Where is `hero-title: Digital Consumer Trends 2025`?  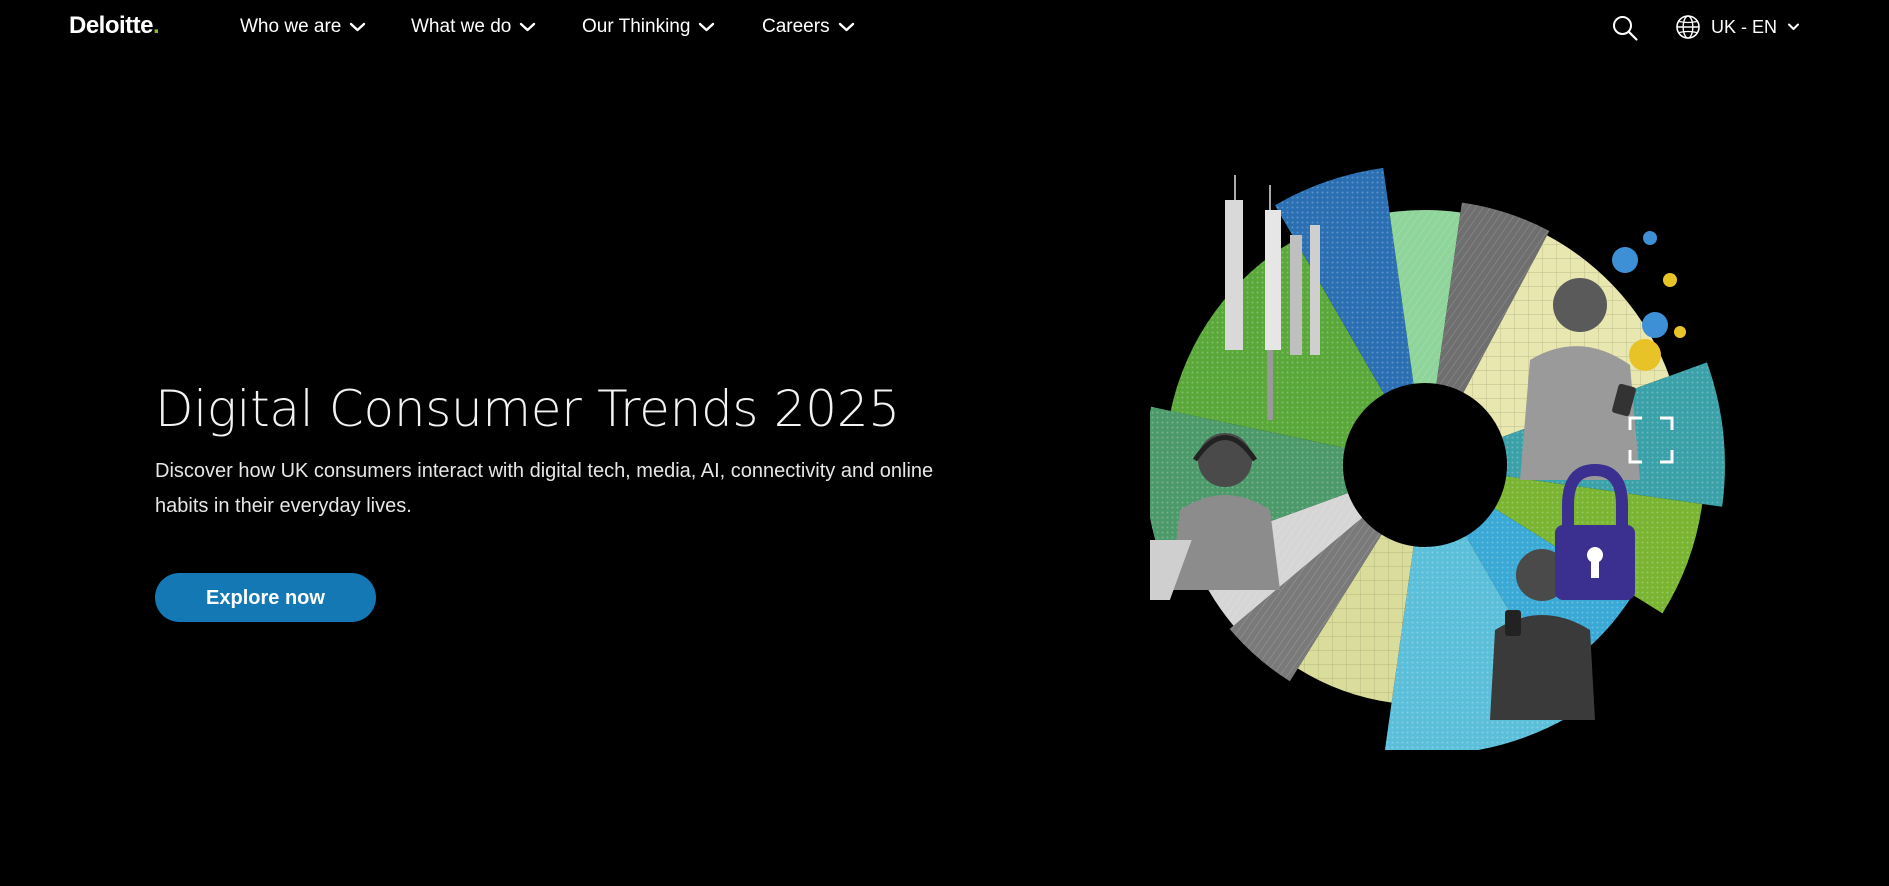
hero-title: Digital Consumer Trends 2025 is located at coordinates (527, 409).